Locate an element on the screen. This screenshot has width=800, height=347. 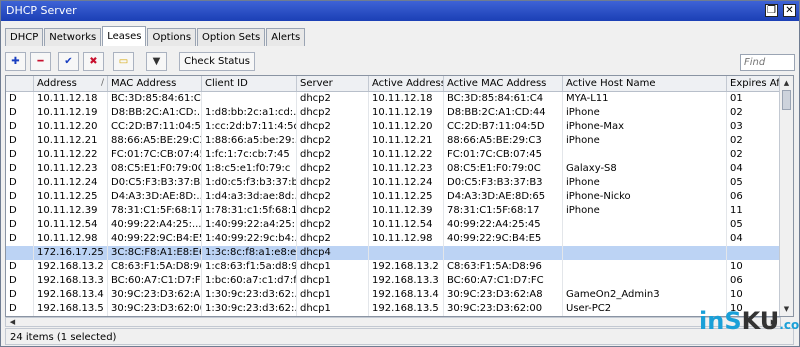
restore-button: ❐ is located at coordinates (771, 10).